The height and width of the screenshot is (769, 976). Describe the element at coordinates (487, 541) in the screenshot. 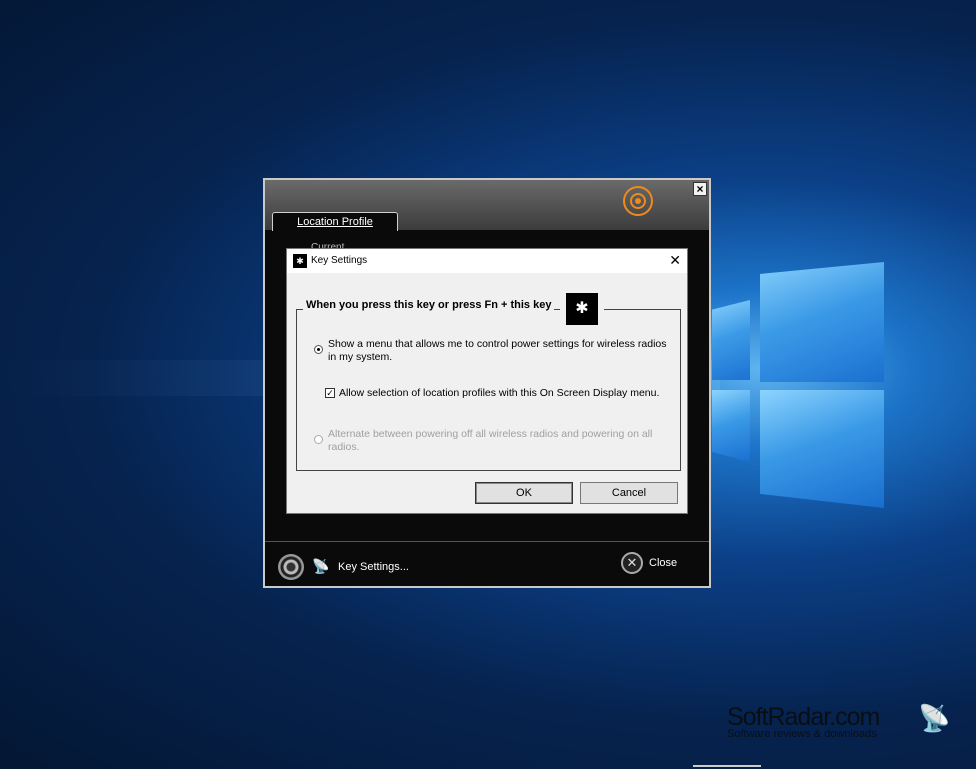

I see `footer-divider` at that location.